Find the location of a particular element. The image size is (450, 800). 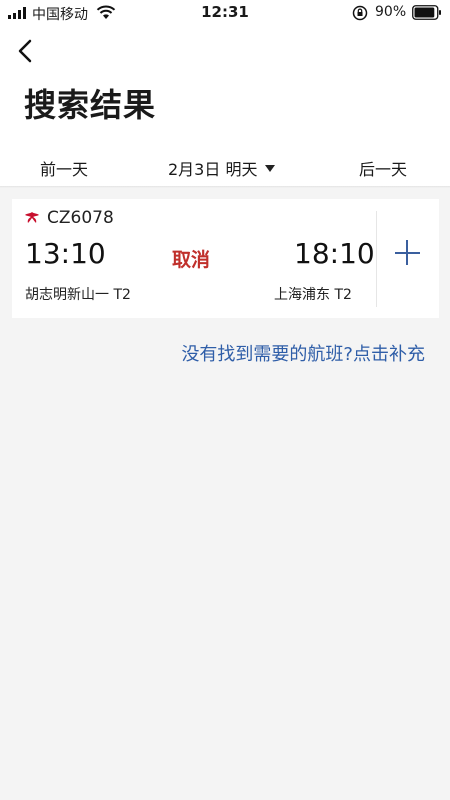

battery-icon is located at coordinates (426, 12).